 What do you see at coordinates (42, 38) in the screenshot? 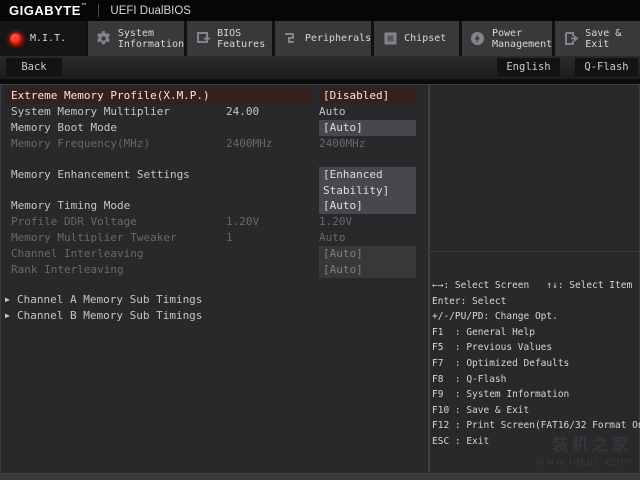
I see `tab-mit: M.I.T.` at bounding box center [42, 38].